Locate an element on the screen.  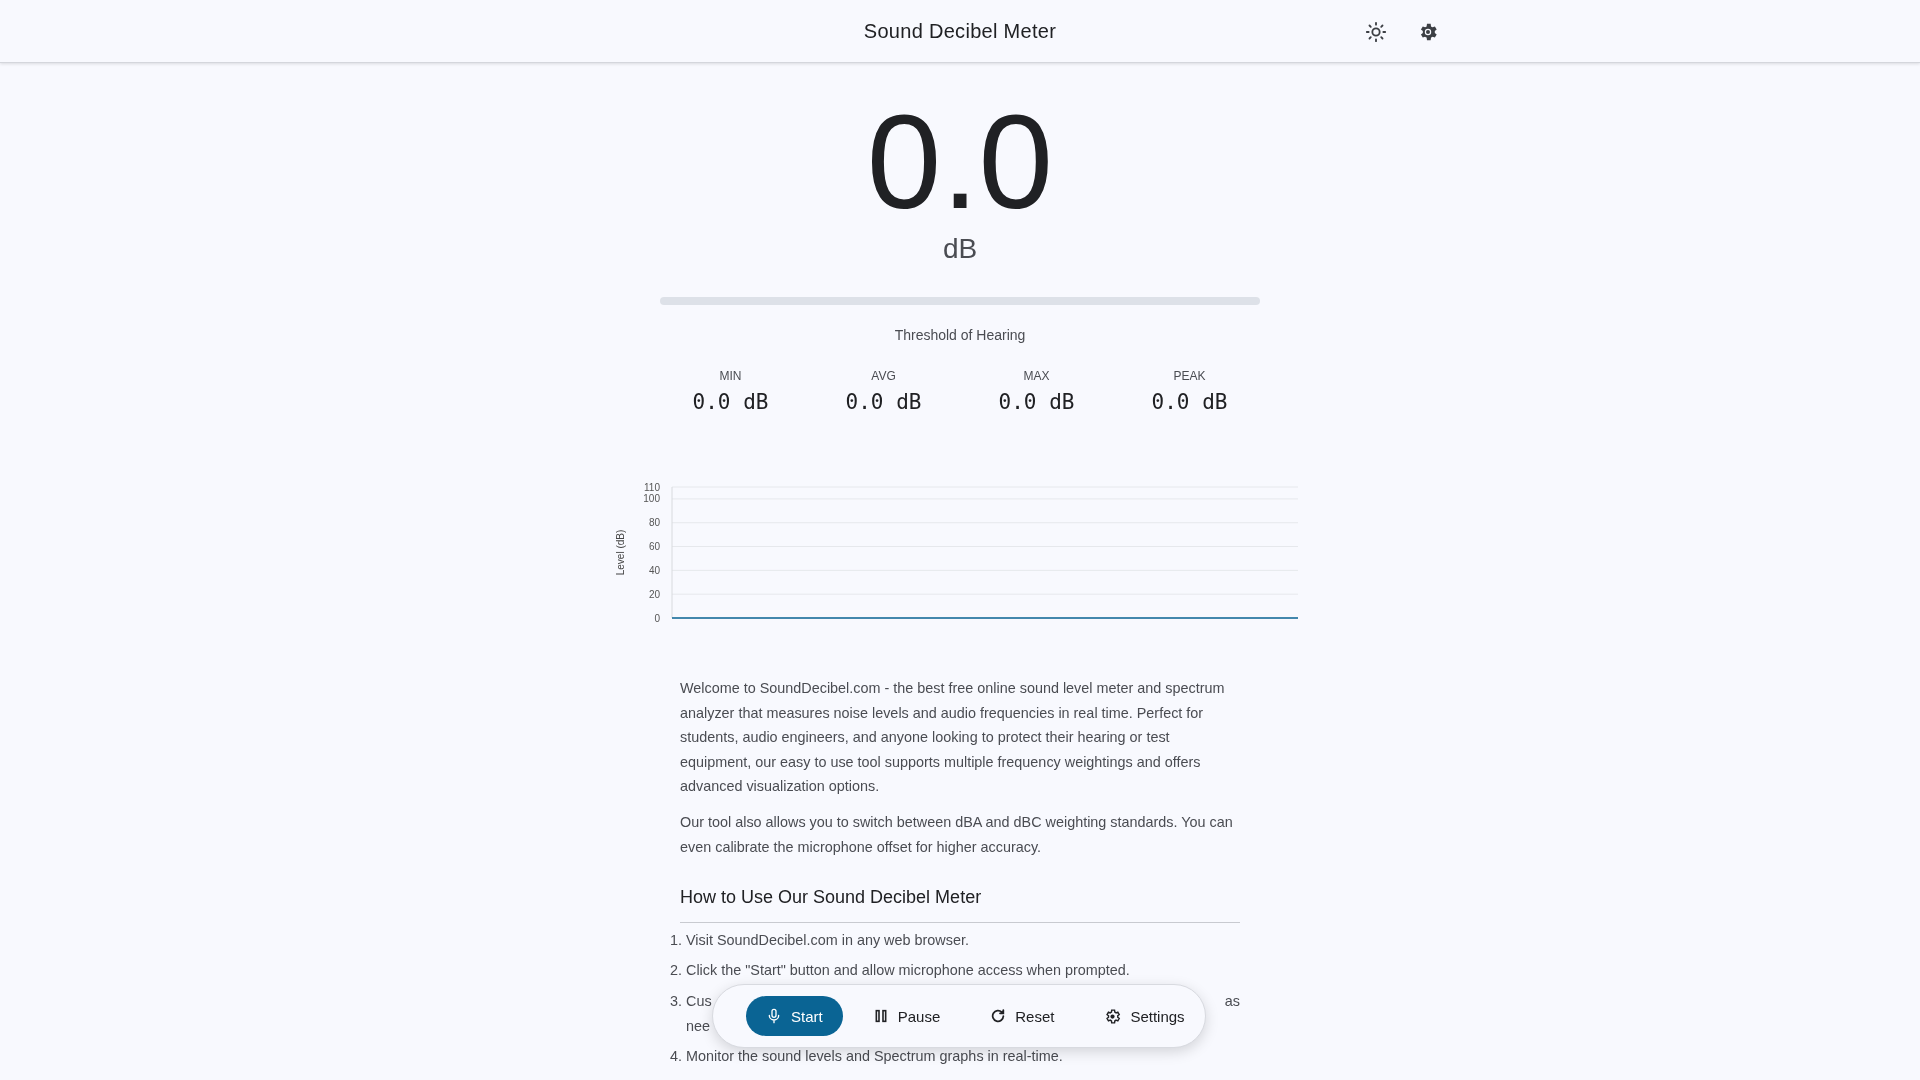
stat-label: AVG is located at coordinates (883, 376).